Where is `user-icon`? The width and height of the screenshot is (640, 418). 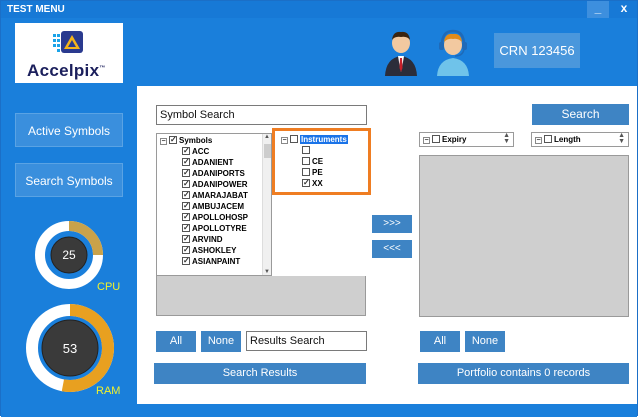 user-icon is located at coordinates (401, 53).